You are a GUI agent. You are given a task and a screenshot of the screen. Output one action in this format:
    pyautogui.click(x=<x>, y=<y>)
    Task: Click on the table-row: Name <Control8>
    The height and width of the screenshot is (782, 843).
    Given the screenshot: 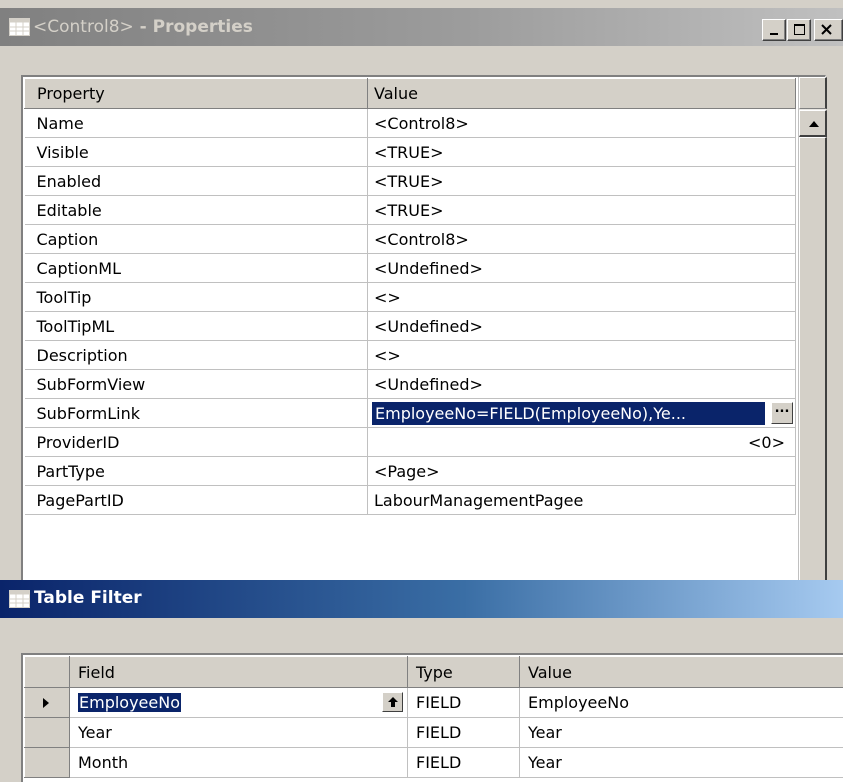 What is the action you would take?
    pyautogui.click(x=410, y=123)
    